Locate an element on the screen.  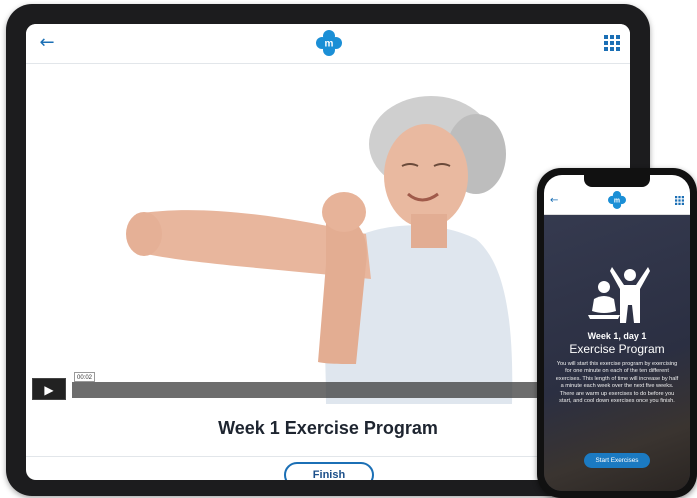
video-timestamp: 00:02 is located at coordinates (85, 377).